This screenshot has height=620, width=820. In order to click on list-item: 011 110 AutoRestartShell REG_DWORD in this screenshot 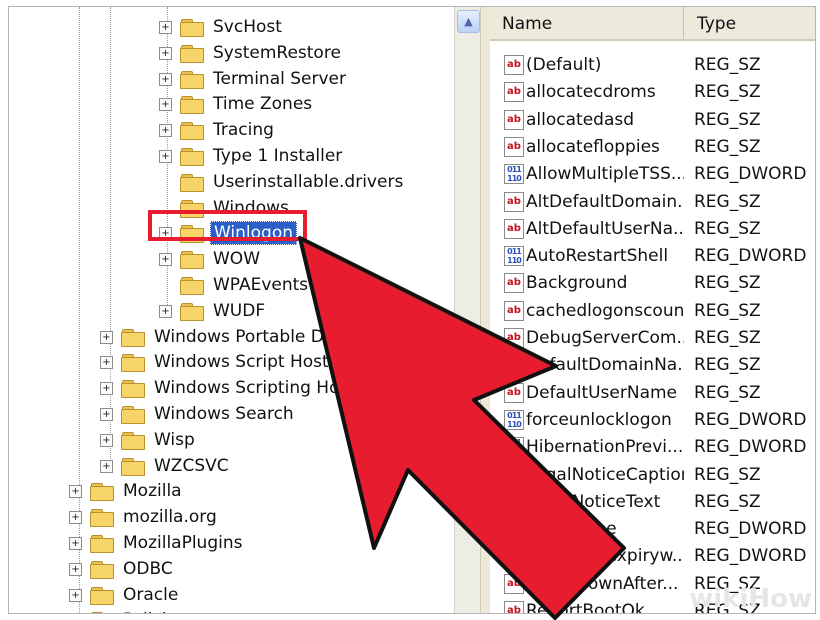, I will do `click(652, 255)`.